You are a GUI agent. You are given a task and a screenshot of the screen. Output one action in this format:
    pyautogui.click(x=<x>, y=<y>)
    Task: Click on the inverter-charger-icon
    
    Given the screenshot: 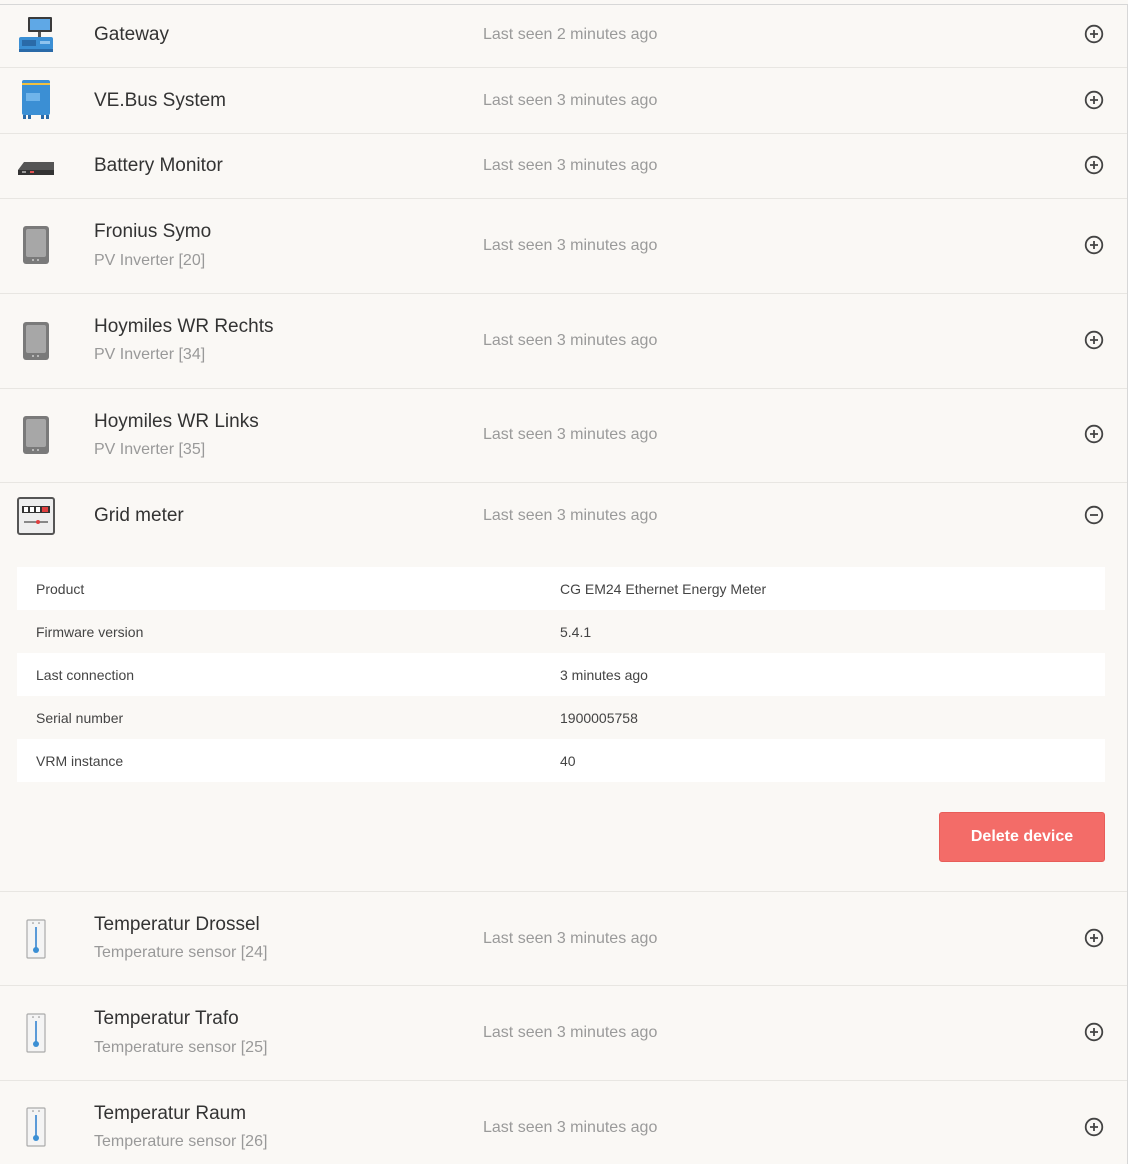 What is the action you would take?
    pyautogui.click(x=36, y=99)
    